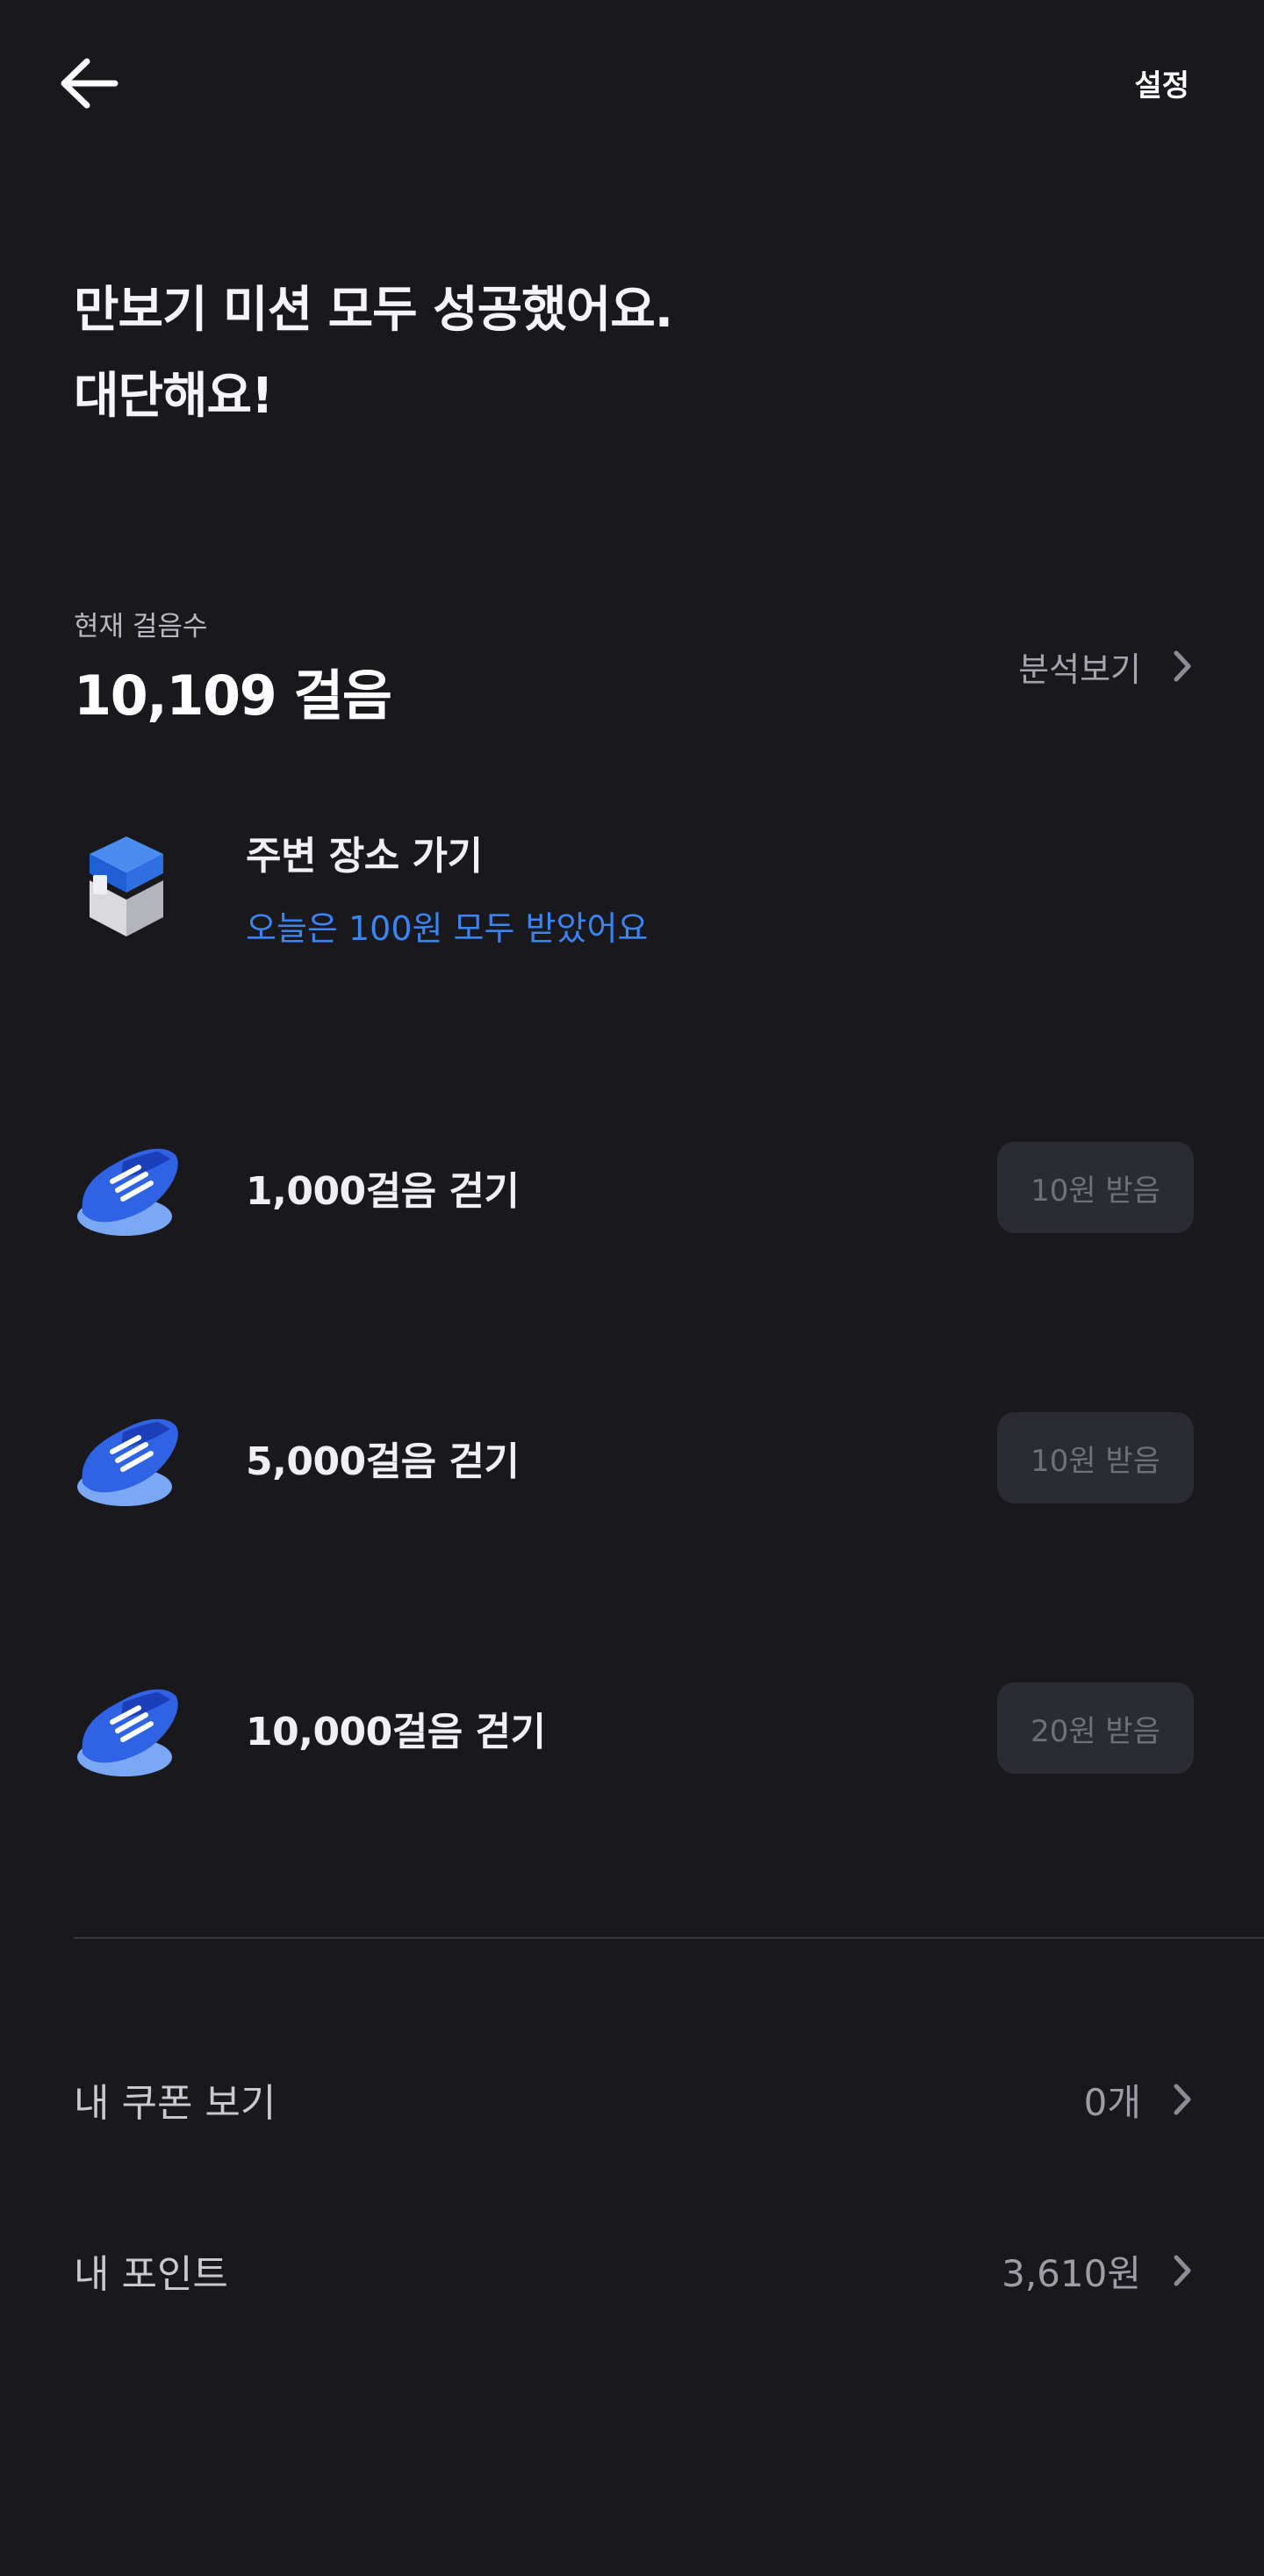  I want to click on building-icon, so click(127, 886).